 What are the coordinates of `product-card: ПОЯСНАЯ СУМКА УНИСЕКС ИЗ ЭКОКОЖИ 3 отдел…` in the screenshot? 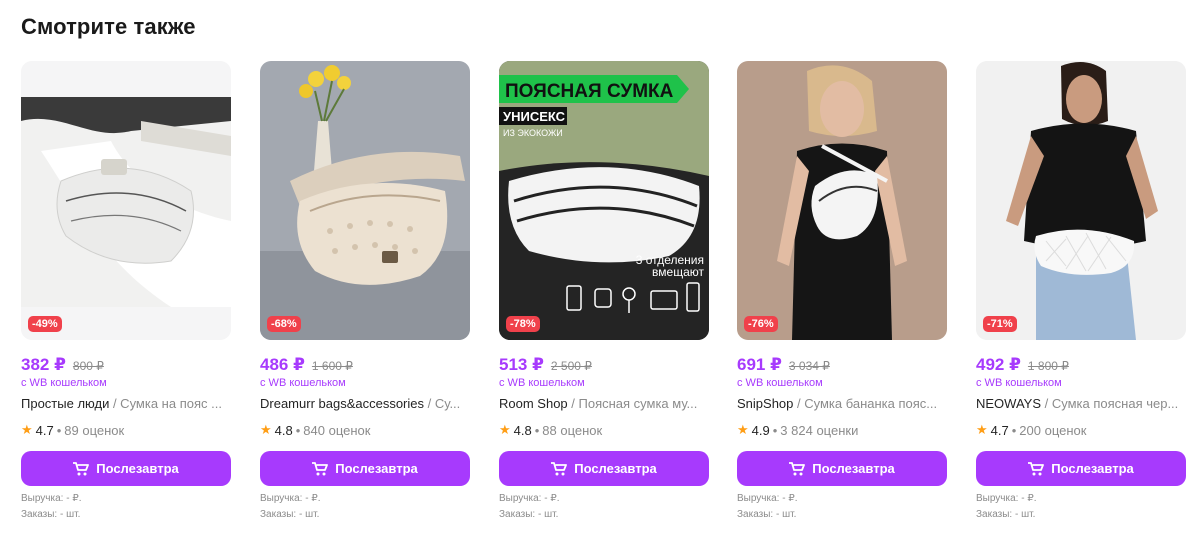 It's located at (604, 296).